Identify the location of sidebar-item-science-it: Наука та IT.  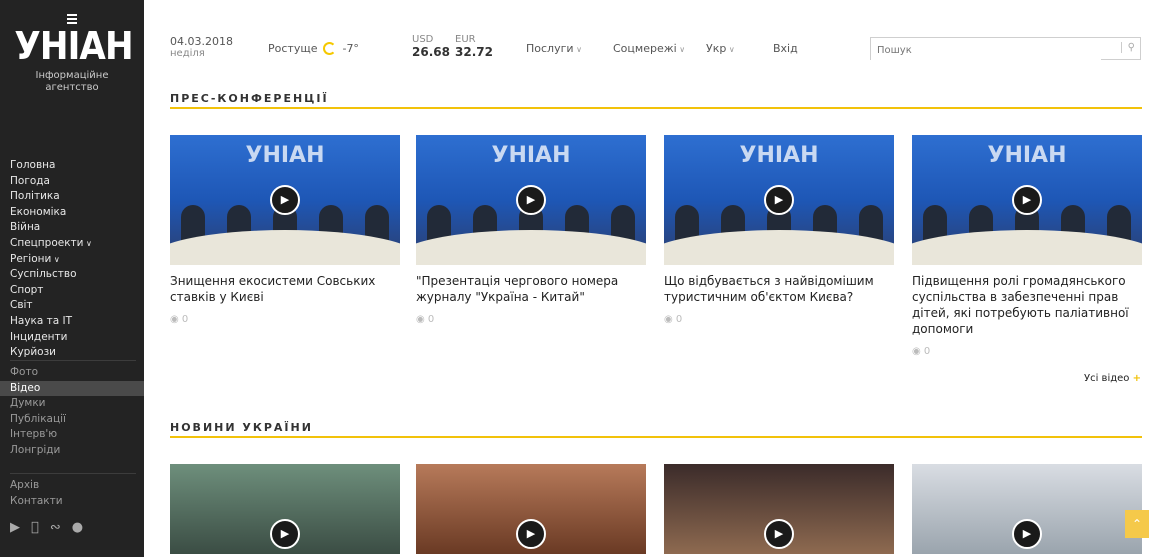
(73, 322).